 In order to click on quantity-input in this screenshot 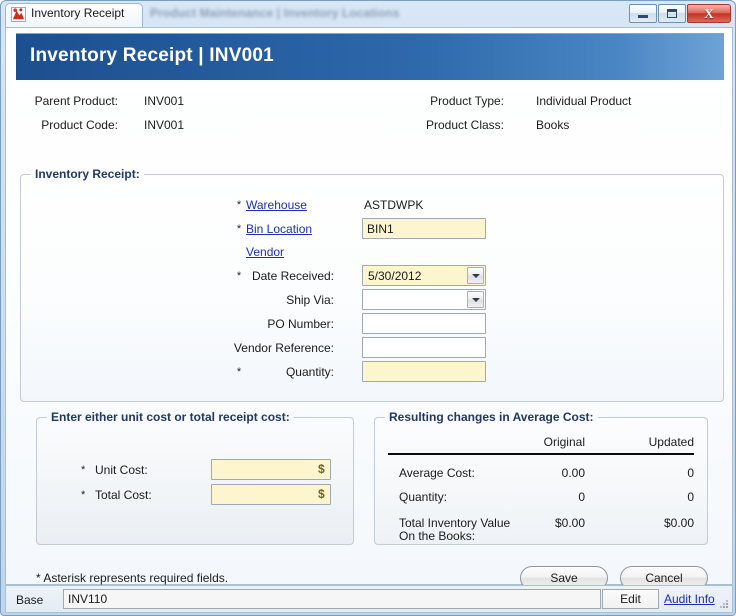, I will do `click(424, 371)`.